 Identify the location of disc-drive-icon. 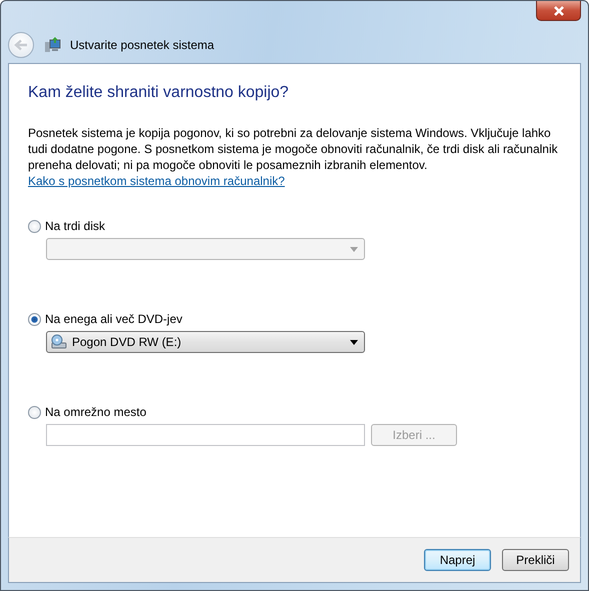
(59, 342).